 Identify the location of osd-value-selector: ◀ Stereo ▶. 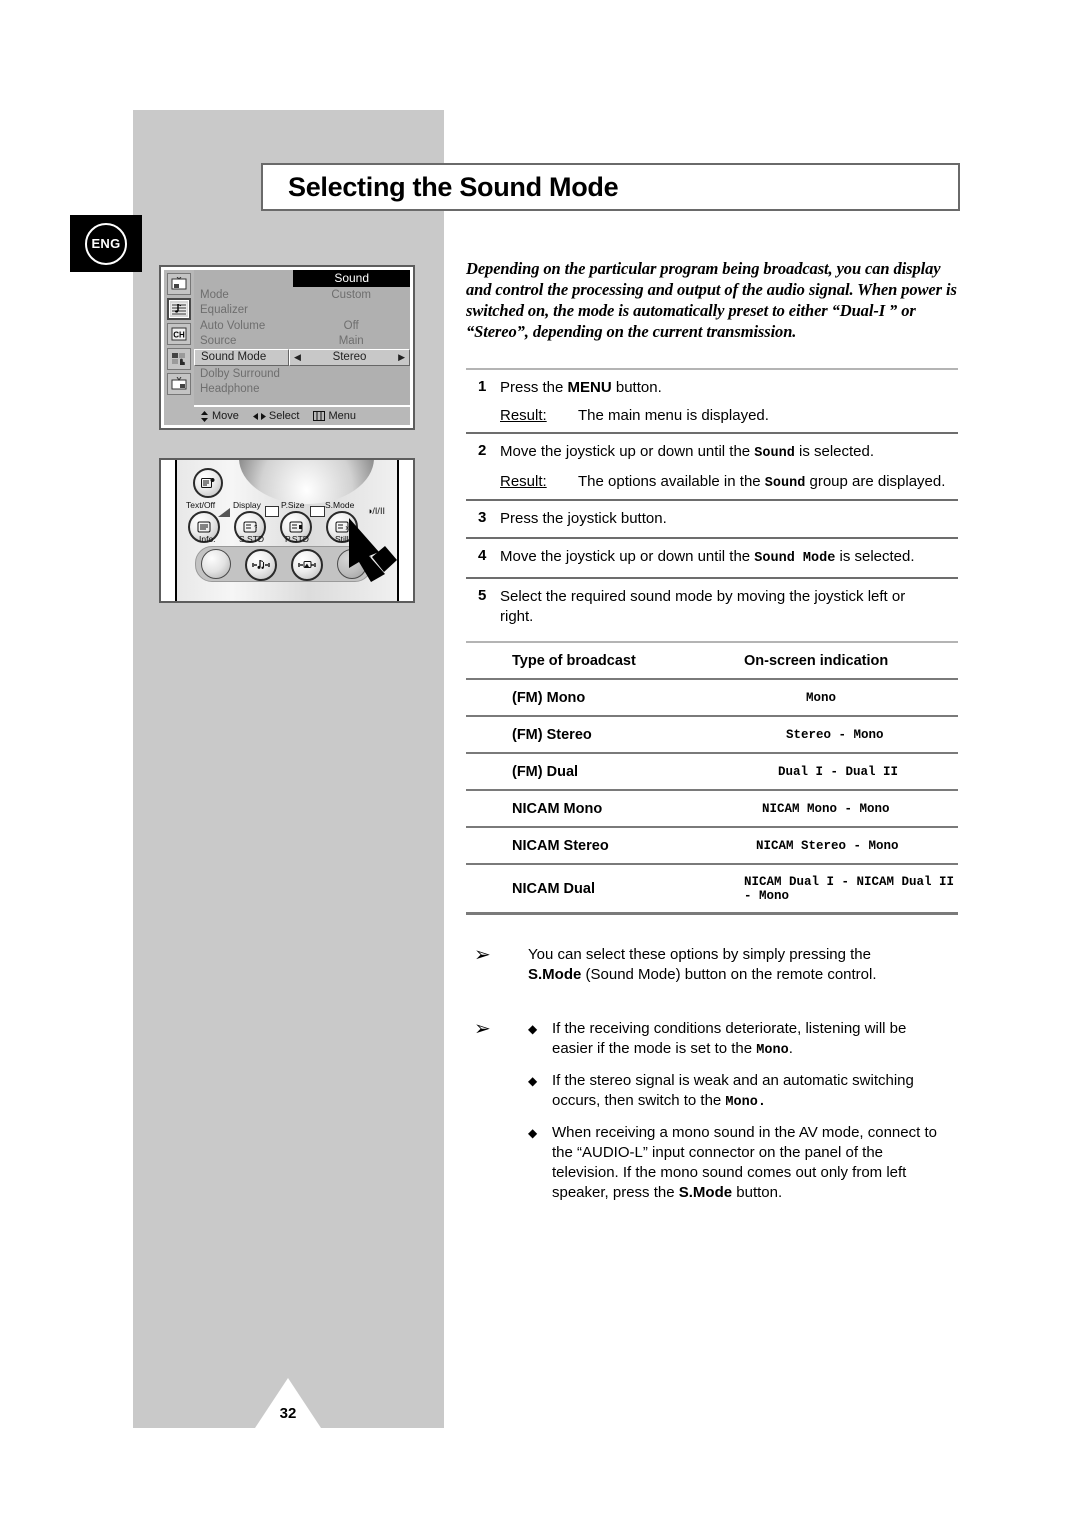
(349, 357).